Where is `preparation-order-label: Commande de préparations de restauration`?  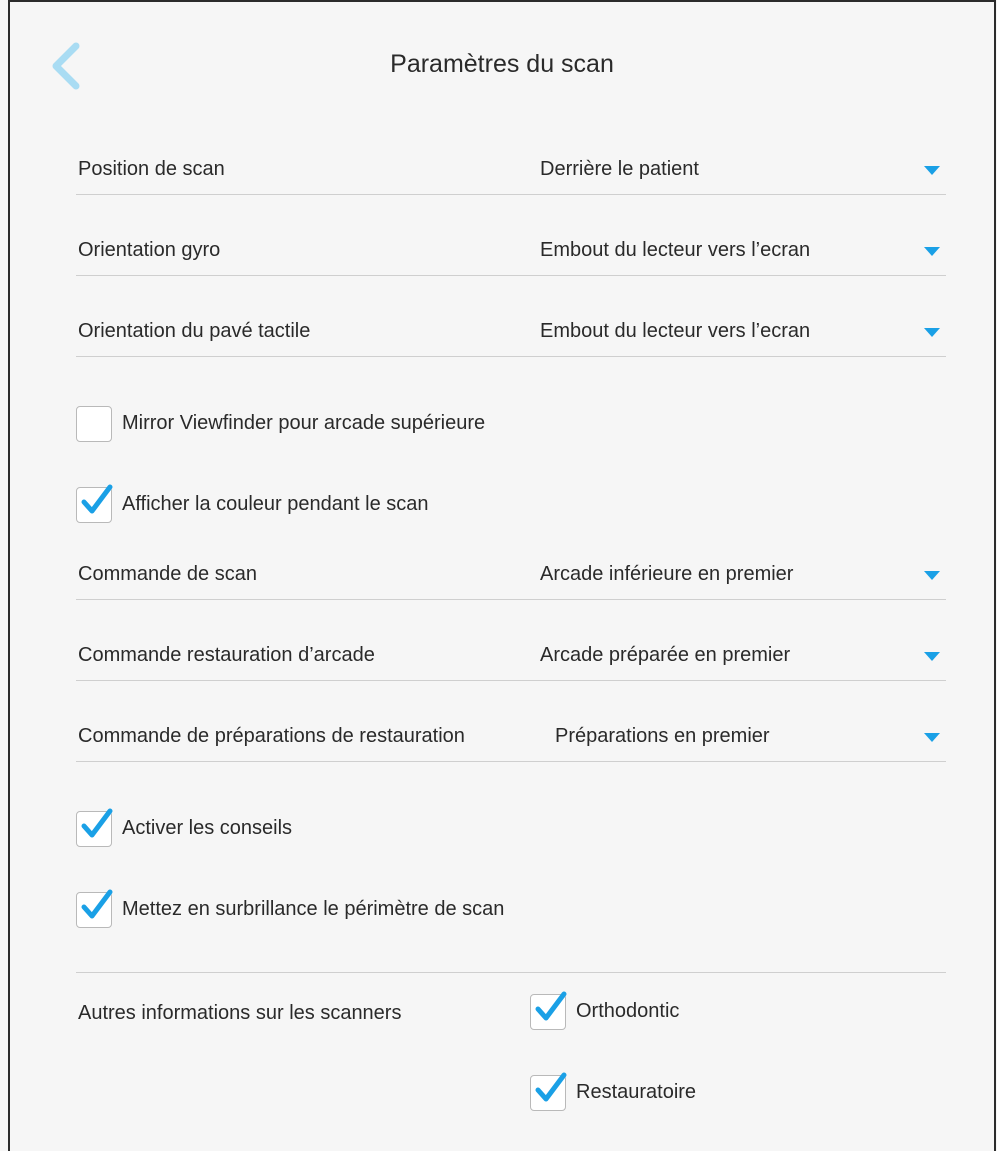
preparation-order-label: Commande de préparations de restauration is located at coordinates (271, 736).